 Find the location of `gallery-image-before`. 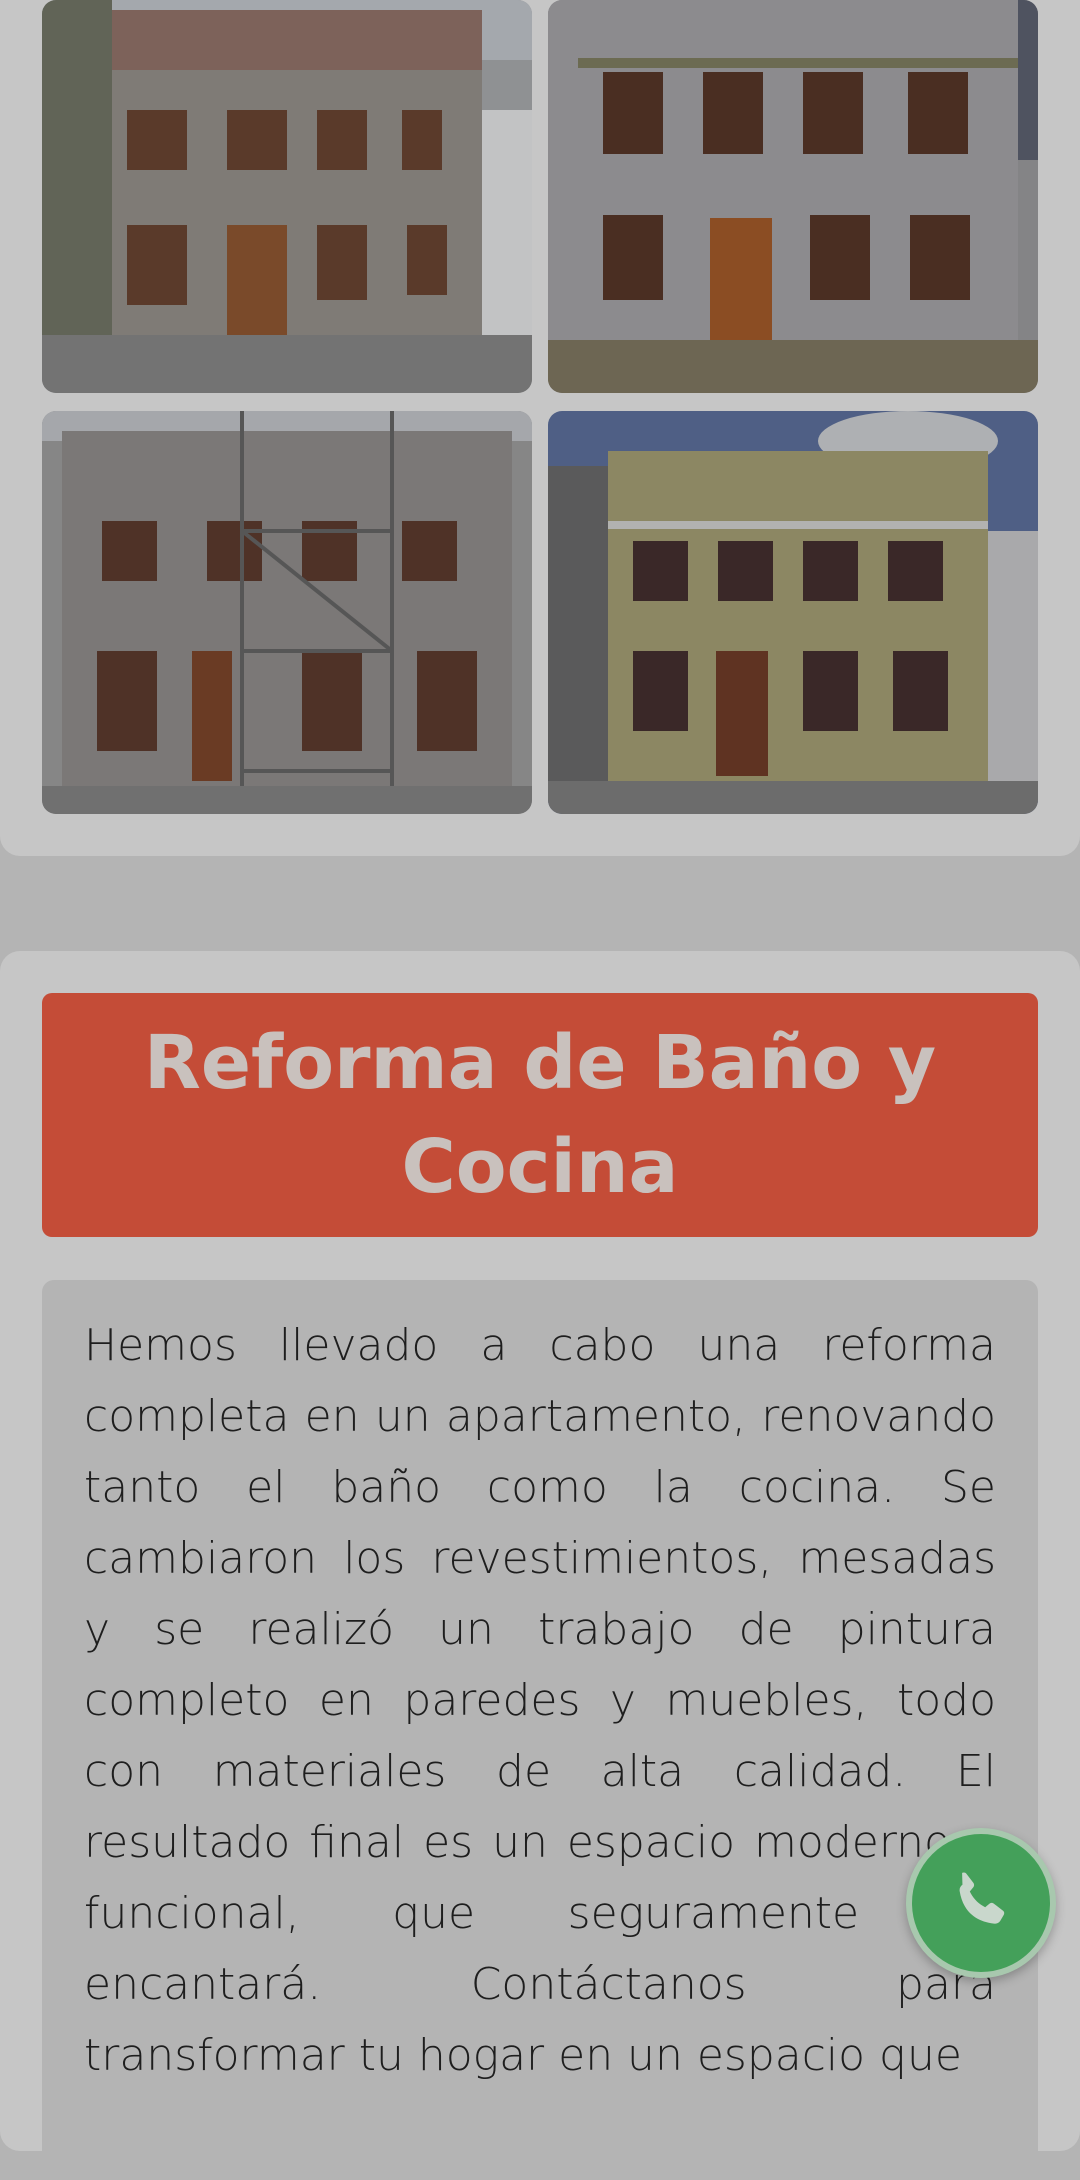

gallery-image-before is located at coordinates (287, 196).